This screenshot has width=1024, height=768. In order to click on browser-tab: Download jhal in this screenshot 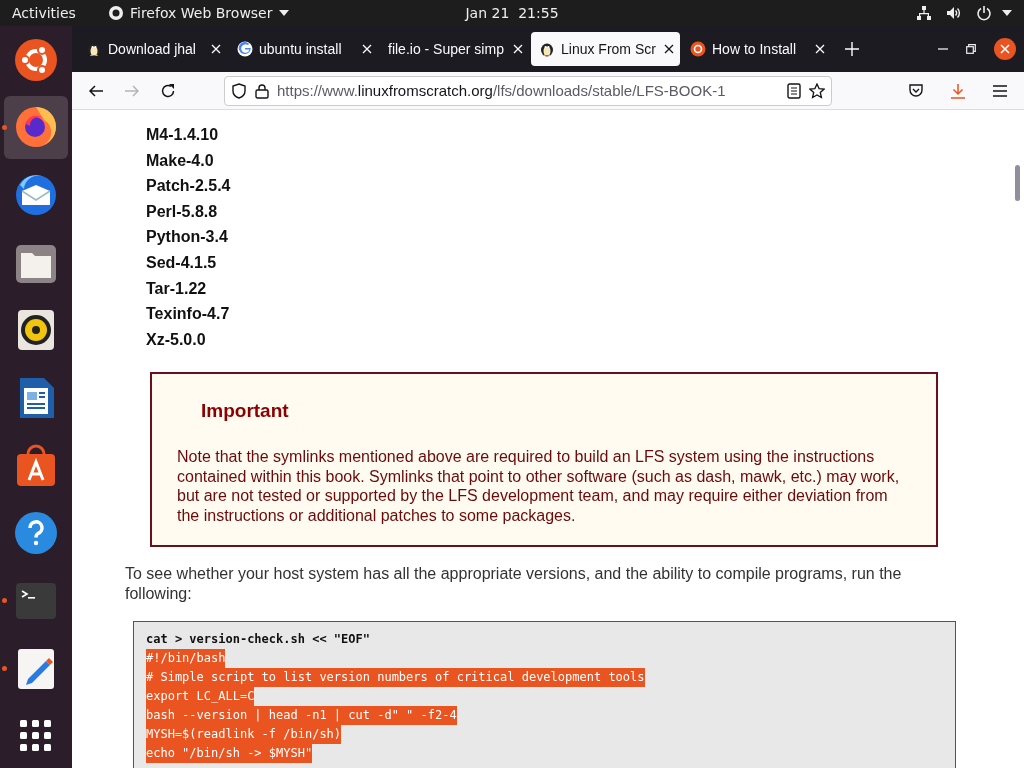, I will do `click(152, 49)`.